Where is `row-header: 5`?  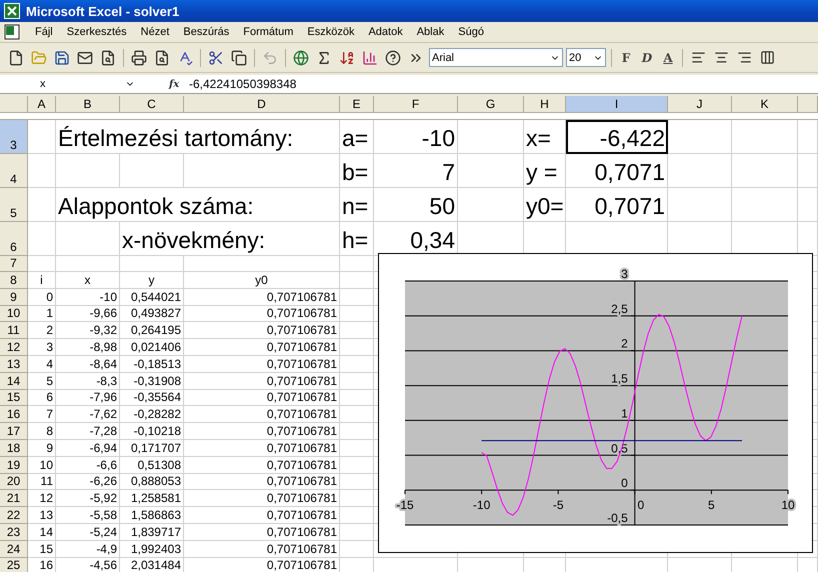
row-header: 5 is located at coordinates (14, 205).